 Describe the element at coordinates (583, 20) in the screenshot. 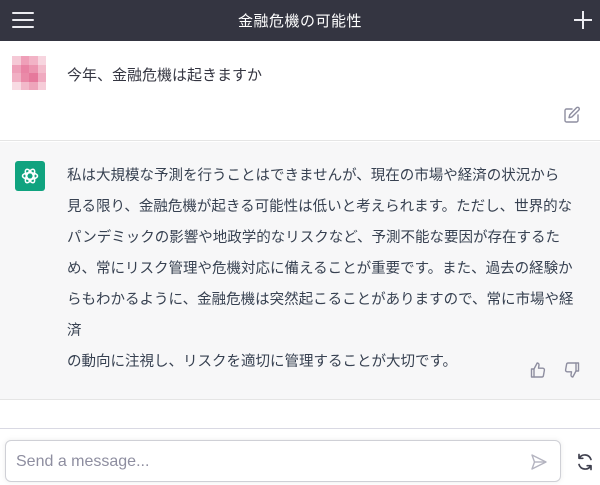

I see `plus-icon` at that location.